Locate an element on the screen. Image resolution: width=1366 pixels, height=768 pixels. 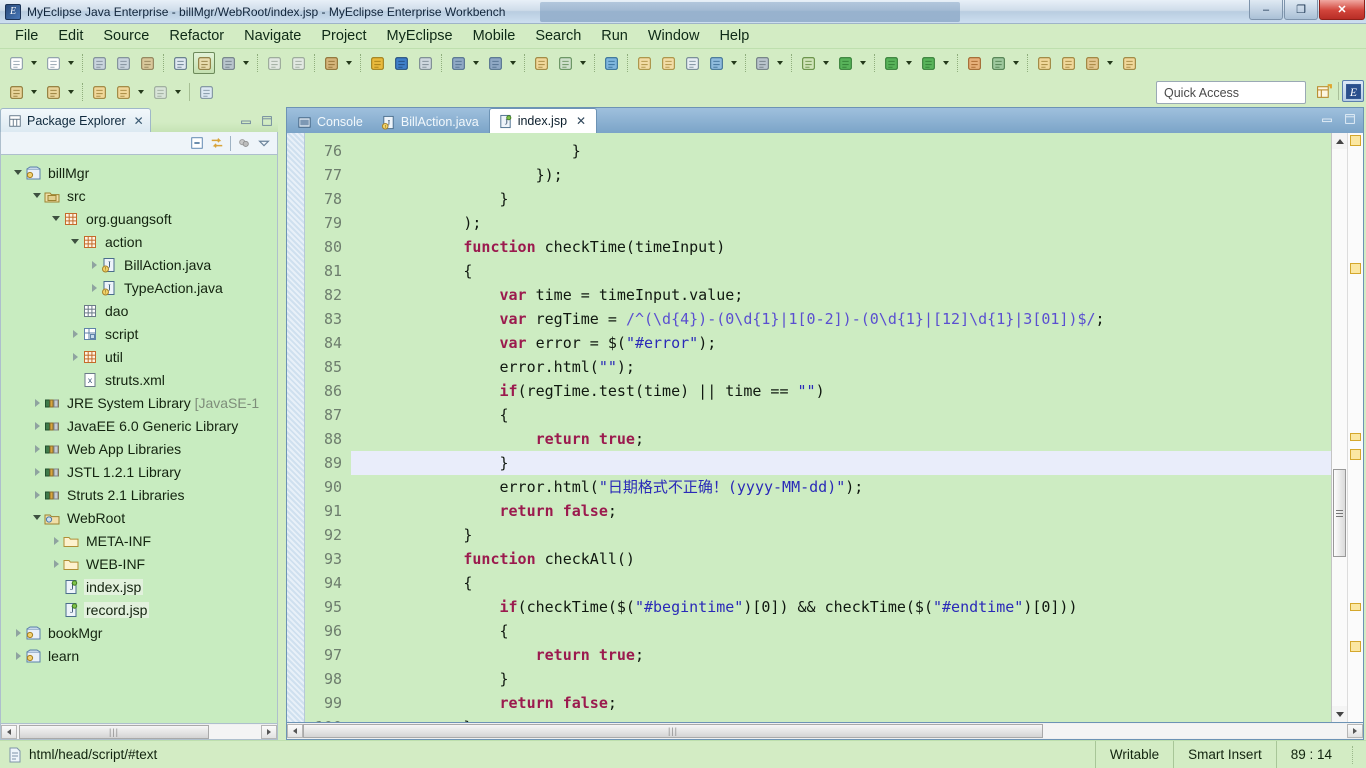
tree-item-javaee-6-0-generic-library: JavaEE 6.0 Generic Library is located at coordinates (139, 425).